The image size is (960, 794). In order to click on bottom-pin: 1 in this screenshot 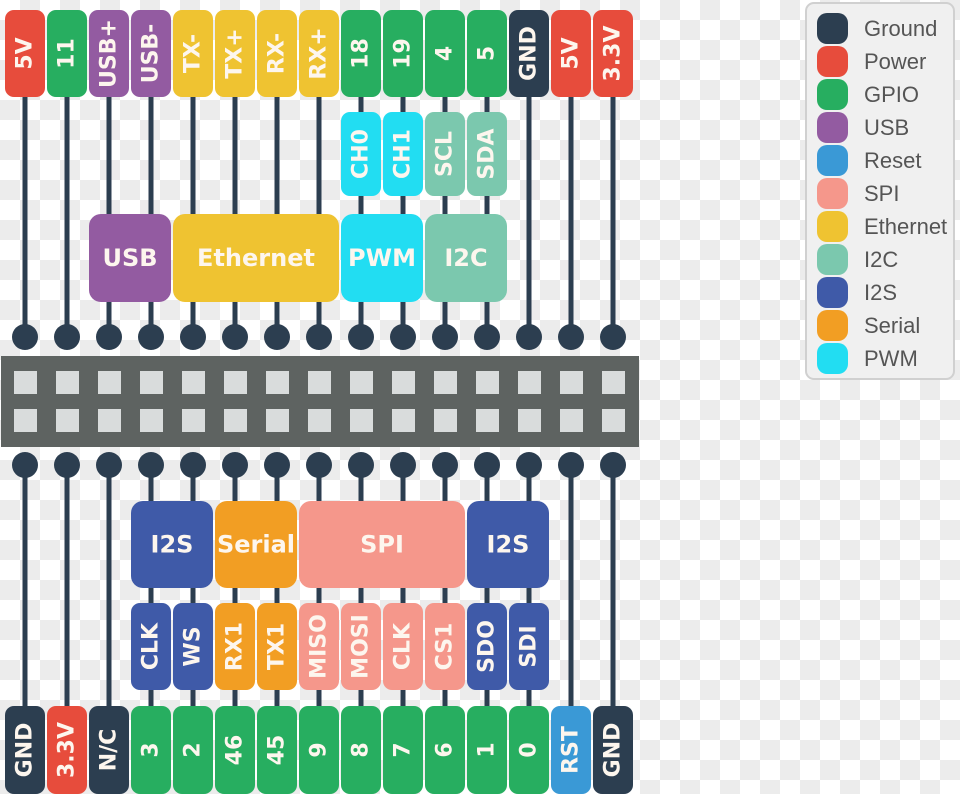, I will do `click(487, 750)`.